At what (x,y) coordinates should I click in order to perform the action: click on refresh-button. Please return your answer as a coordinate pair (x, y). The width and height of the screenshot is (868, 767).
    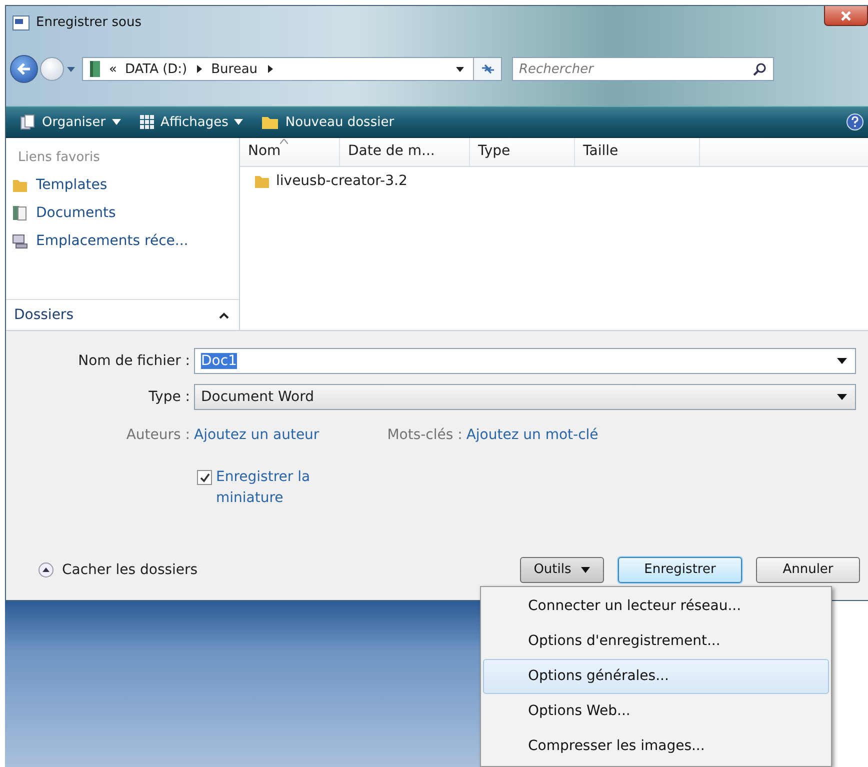
    Looking at the image, I should click on (487, 69).